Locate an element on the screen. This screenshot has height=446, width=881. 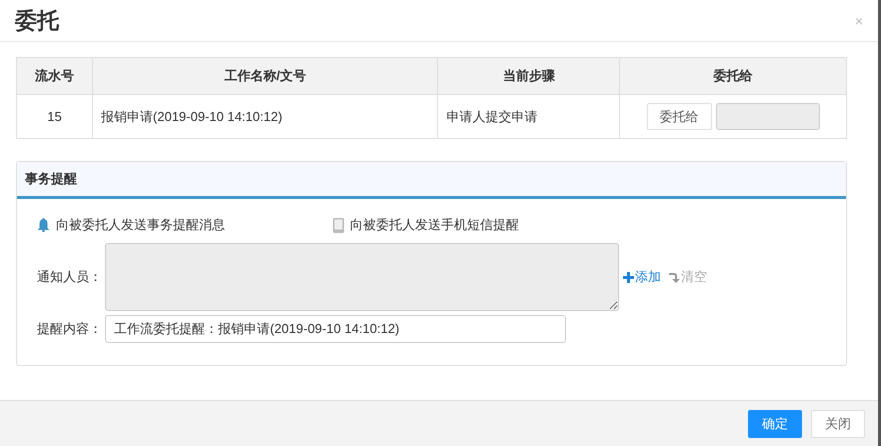
bell-icon is located at coordinates (43, 225).